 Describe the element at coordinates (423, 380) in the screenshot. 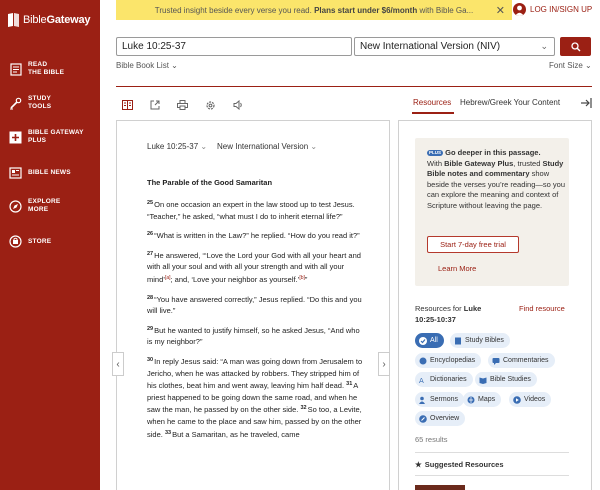

I see `dictionary-icon: A` at that location.